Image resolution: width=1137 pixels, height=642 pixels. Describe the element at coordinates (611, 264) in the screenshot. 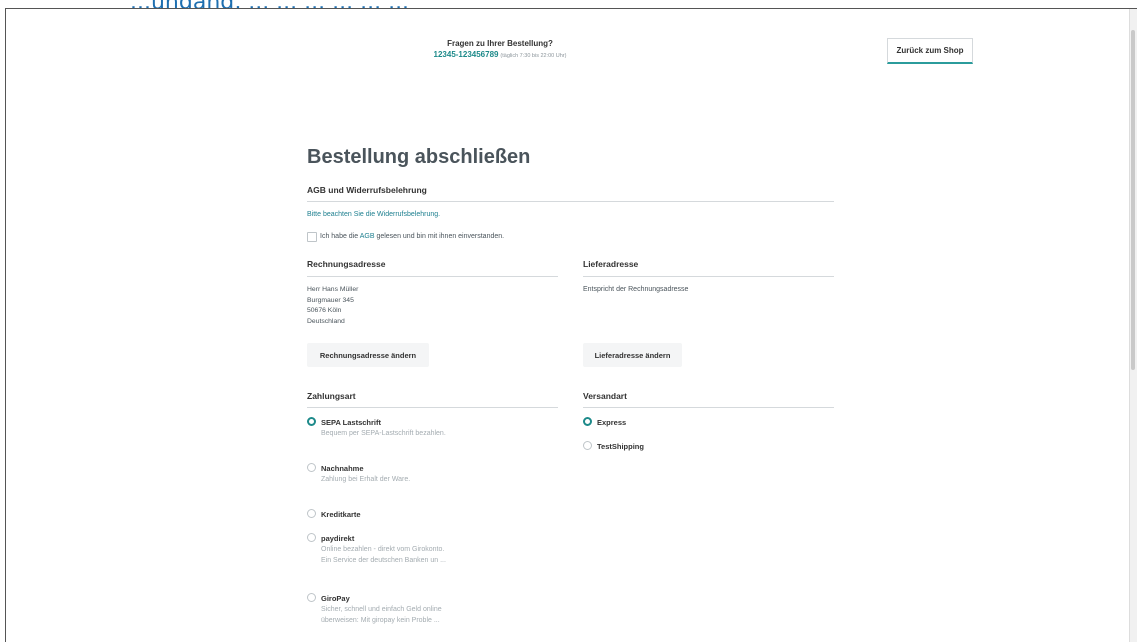

I see `shipping-address-heading: Lieferadresse` at that location.